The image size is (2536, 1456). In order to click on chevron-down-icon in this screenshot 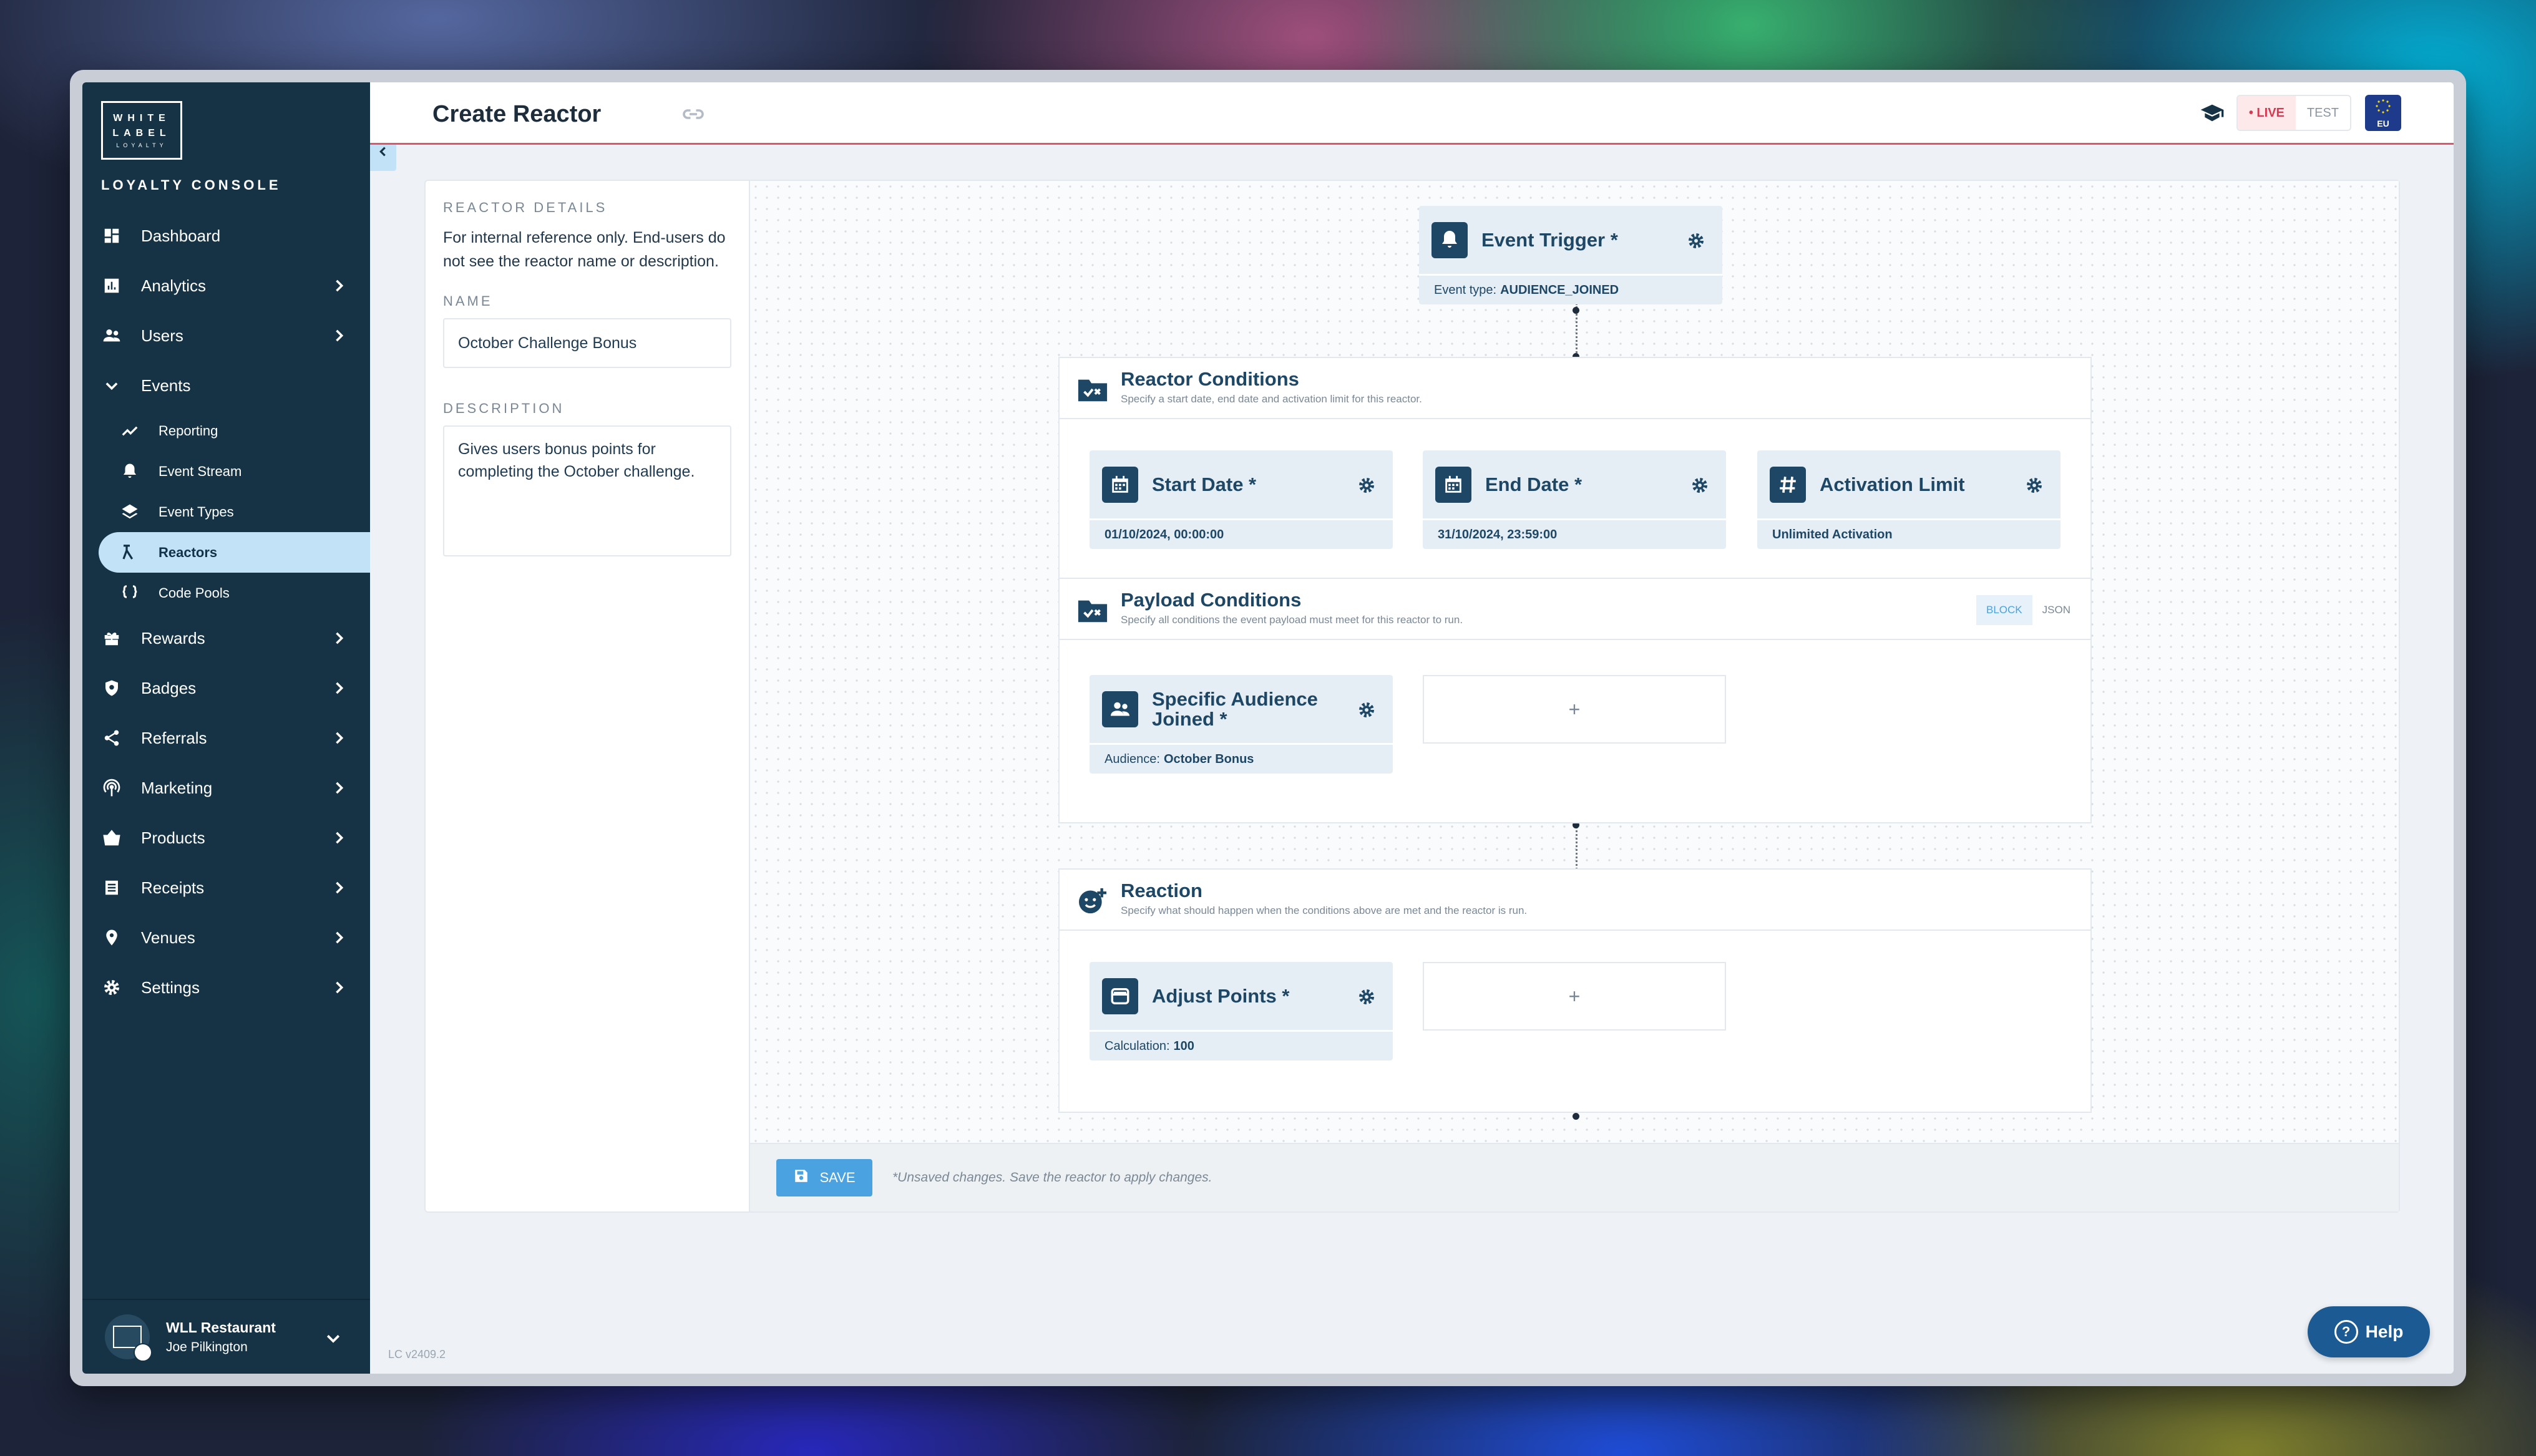, I will do `click(333, 1339)`.